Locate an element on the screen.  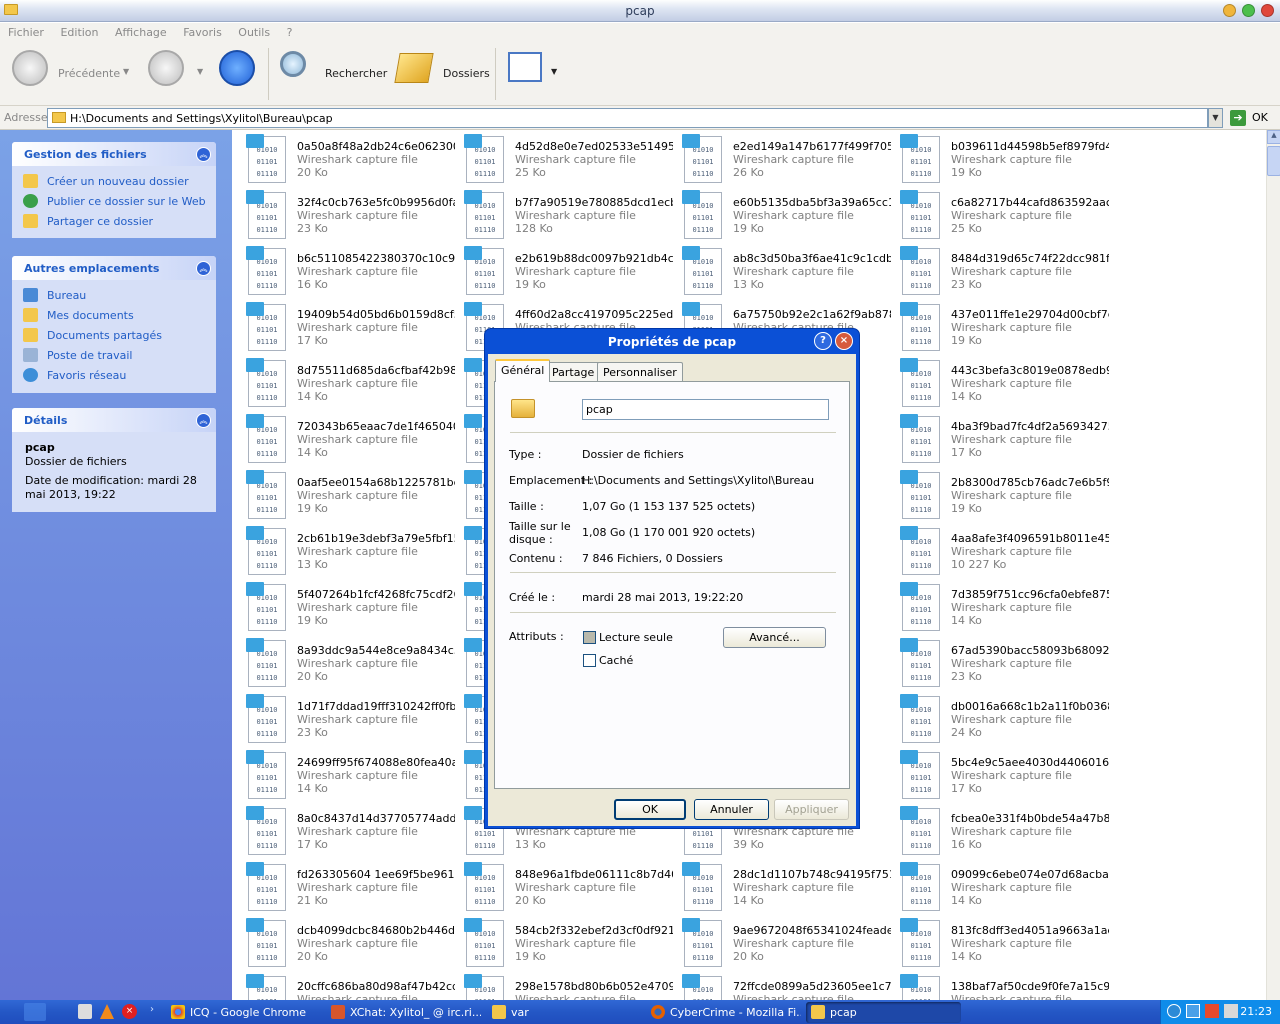
taskbar-item-var: var is located at coordinates (564, 1012).